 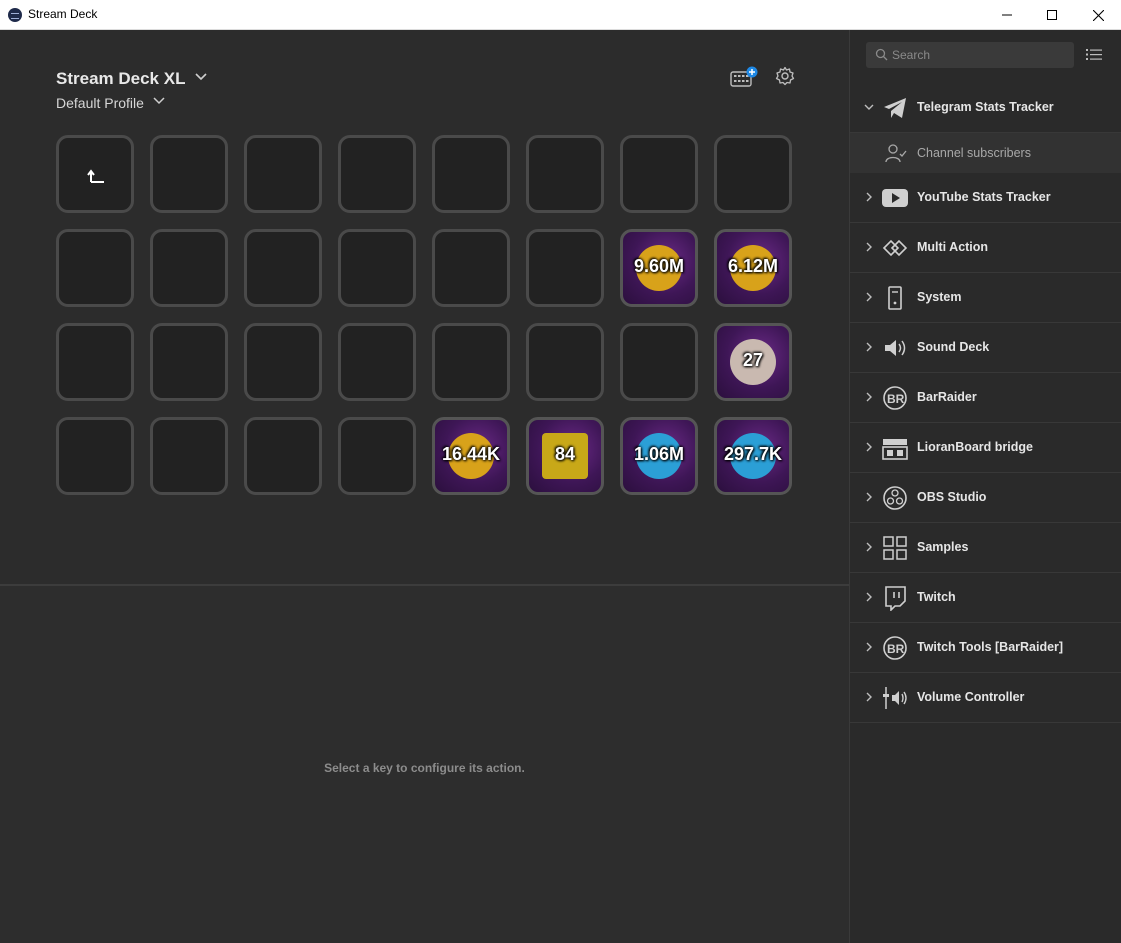 What do you see at coordinates (1094, 54) in the screenshot?
I see `list-view-icon` at bounding box center [1094, 54].